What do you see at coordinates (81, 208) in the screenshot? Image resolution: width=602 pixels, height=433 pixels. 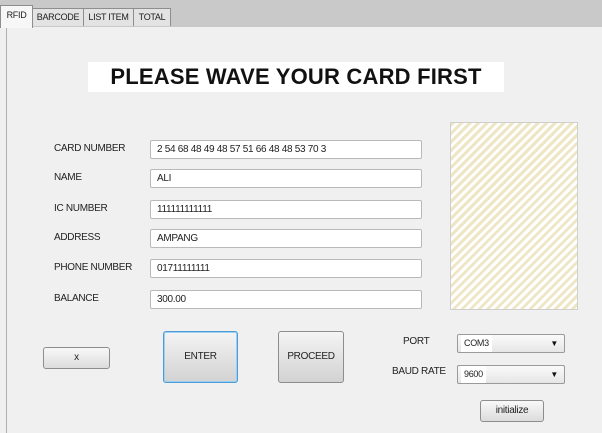 I see `ic-number-label: IC NUMBER` at bounding box center [81, 208].